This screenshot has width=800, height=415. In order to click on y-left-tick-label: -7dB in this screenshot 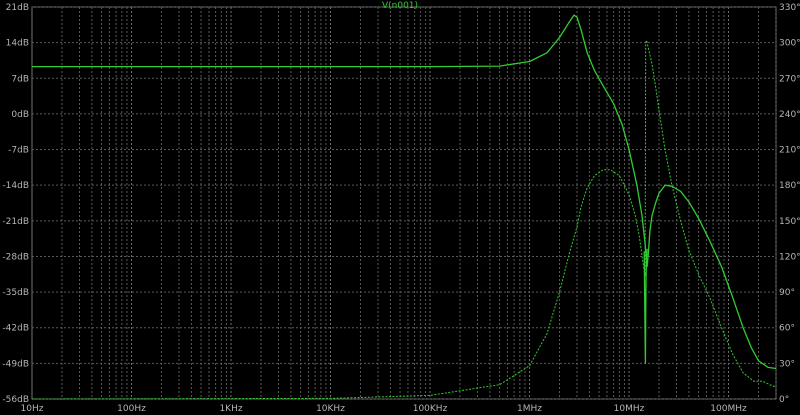, I will do `click(18, 151)`.